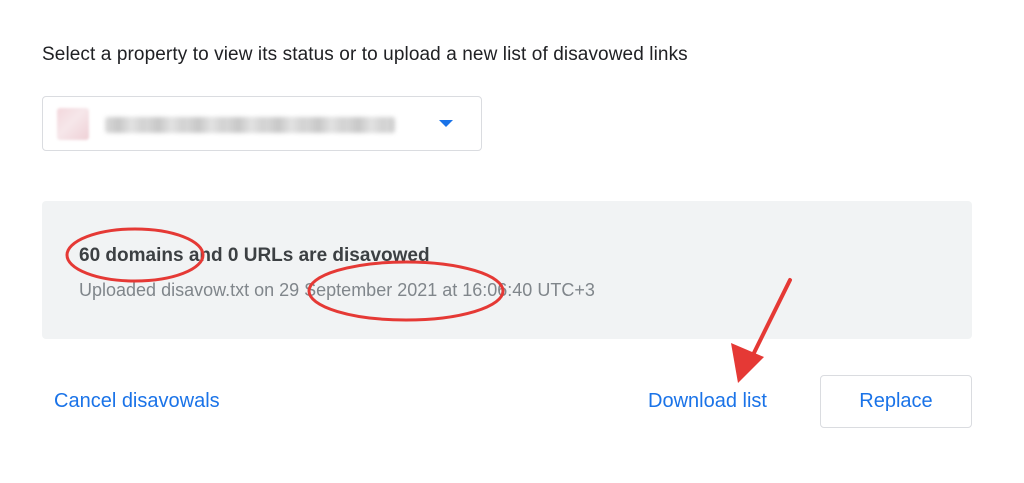 Image resolution: width=1024 pixels, height=483 pixels. What do you see at coordinates (446, 123) in the screenshot?
I see `dropdown-arrow-icon` at bounding box center [446, 123].